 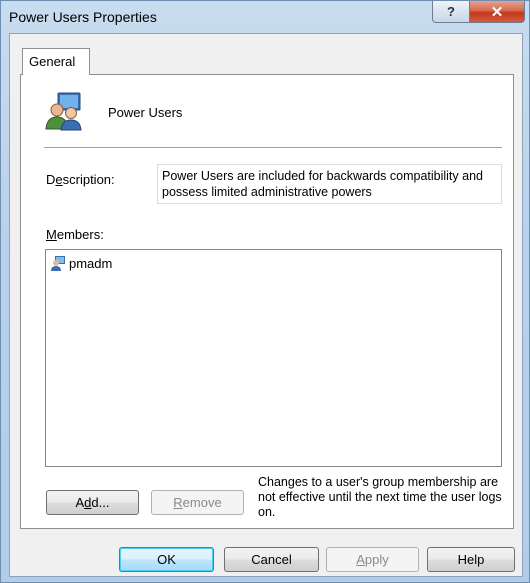 I want to click on close-icon: ✕, so click(x=497, y=12).